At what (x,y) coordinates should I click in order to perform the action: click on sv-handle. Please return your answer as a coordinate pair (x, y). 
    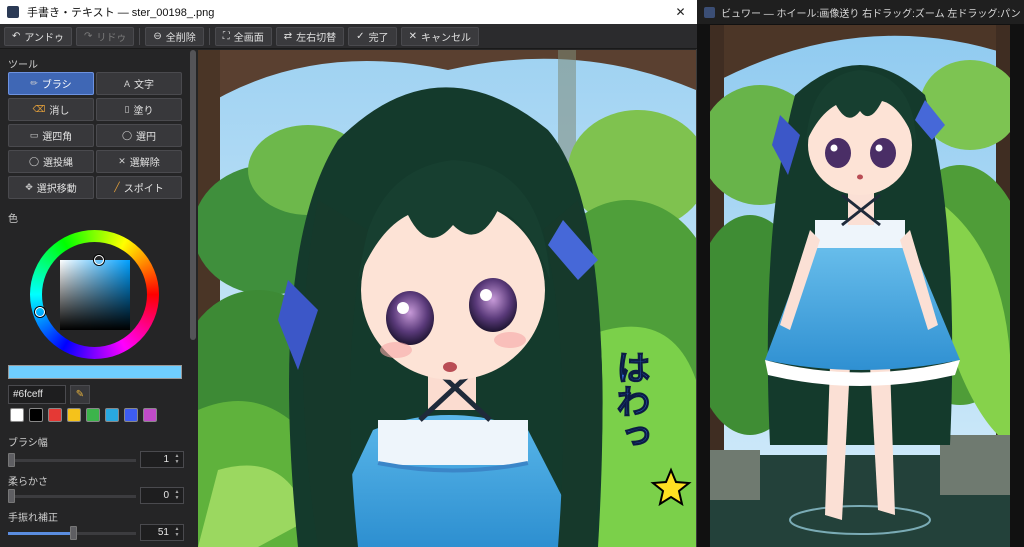
    Looking at the image, I should click on (99, 260).